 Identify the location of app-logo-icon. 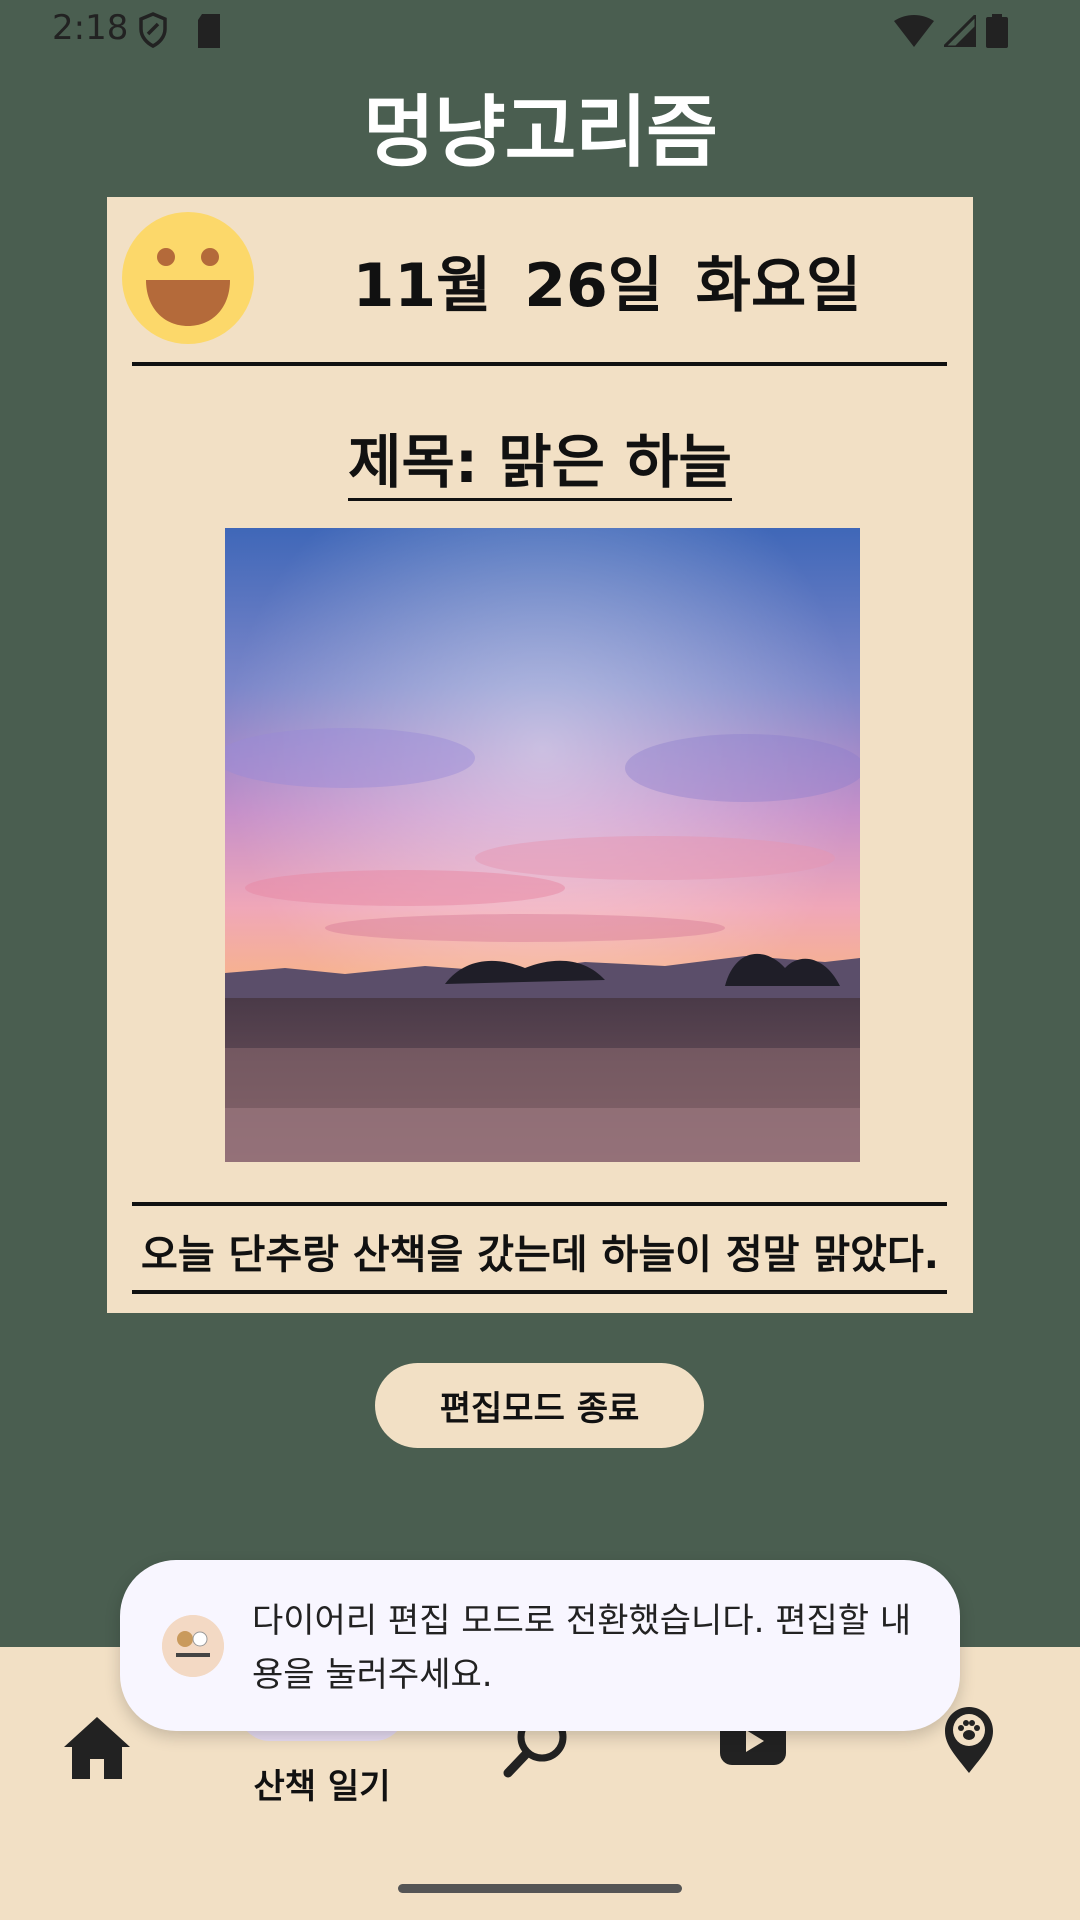
(193, 1646).